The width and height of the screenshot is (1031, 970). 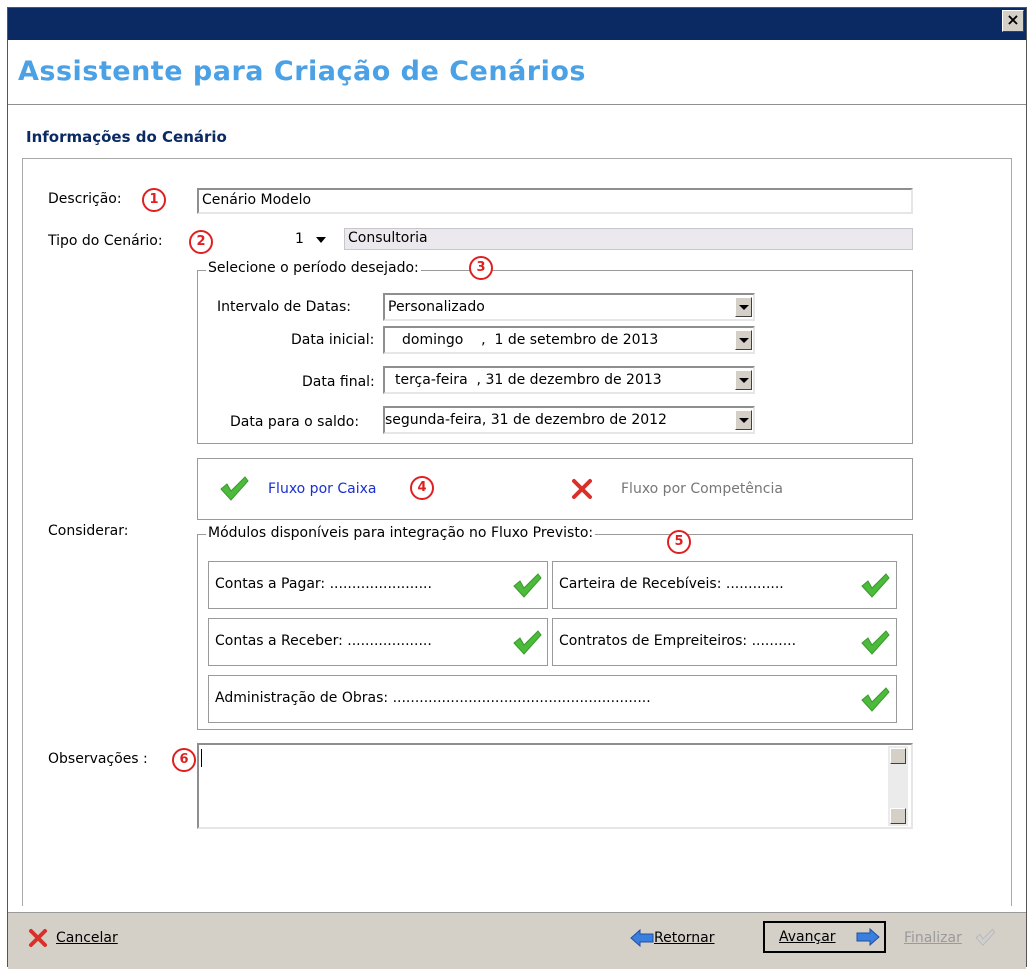 I want to click on finish-label: Finalizar, so click(x=933, y=938).